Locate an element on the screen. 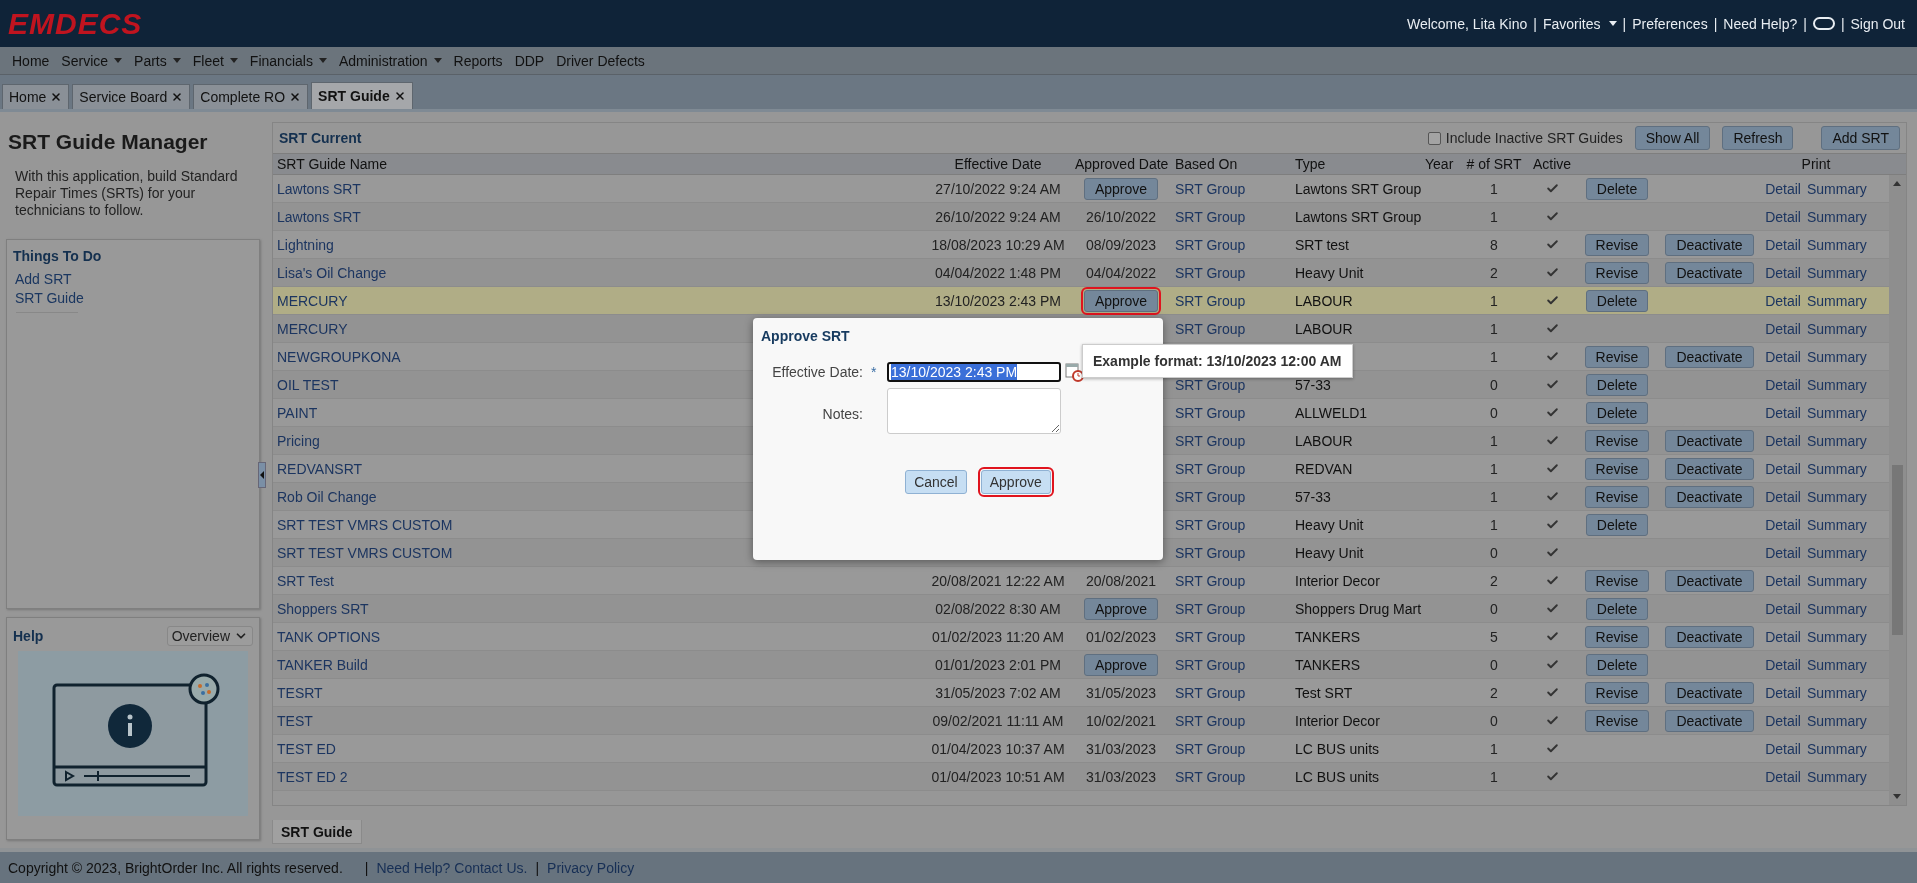 The image size is (1917, 883). table-cell-text: 18/08/2023 10:29 AM is located at coordinates (998, 244).